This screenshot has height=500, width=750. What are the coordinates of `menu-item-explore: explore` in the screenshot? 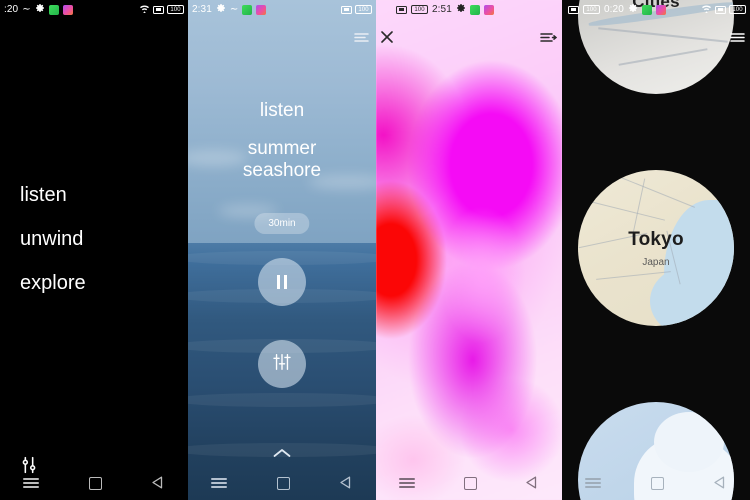 It's located at (53, 283).